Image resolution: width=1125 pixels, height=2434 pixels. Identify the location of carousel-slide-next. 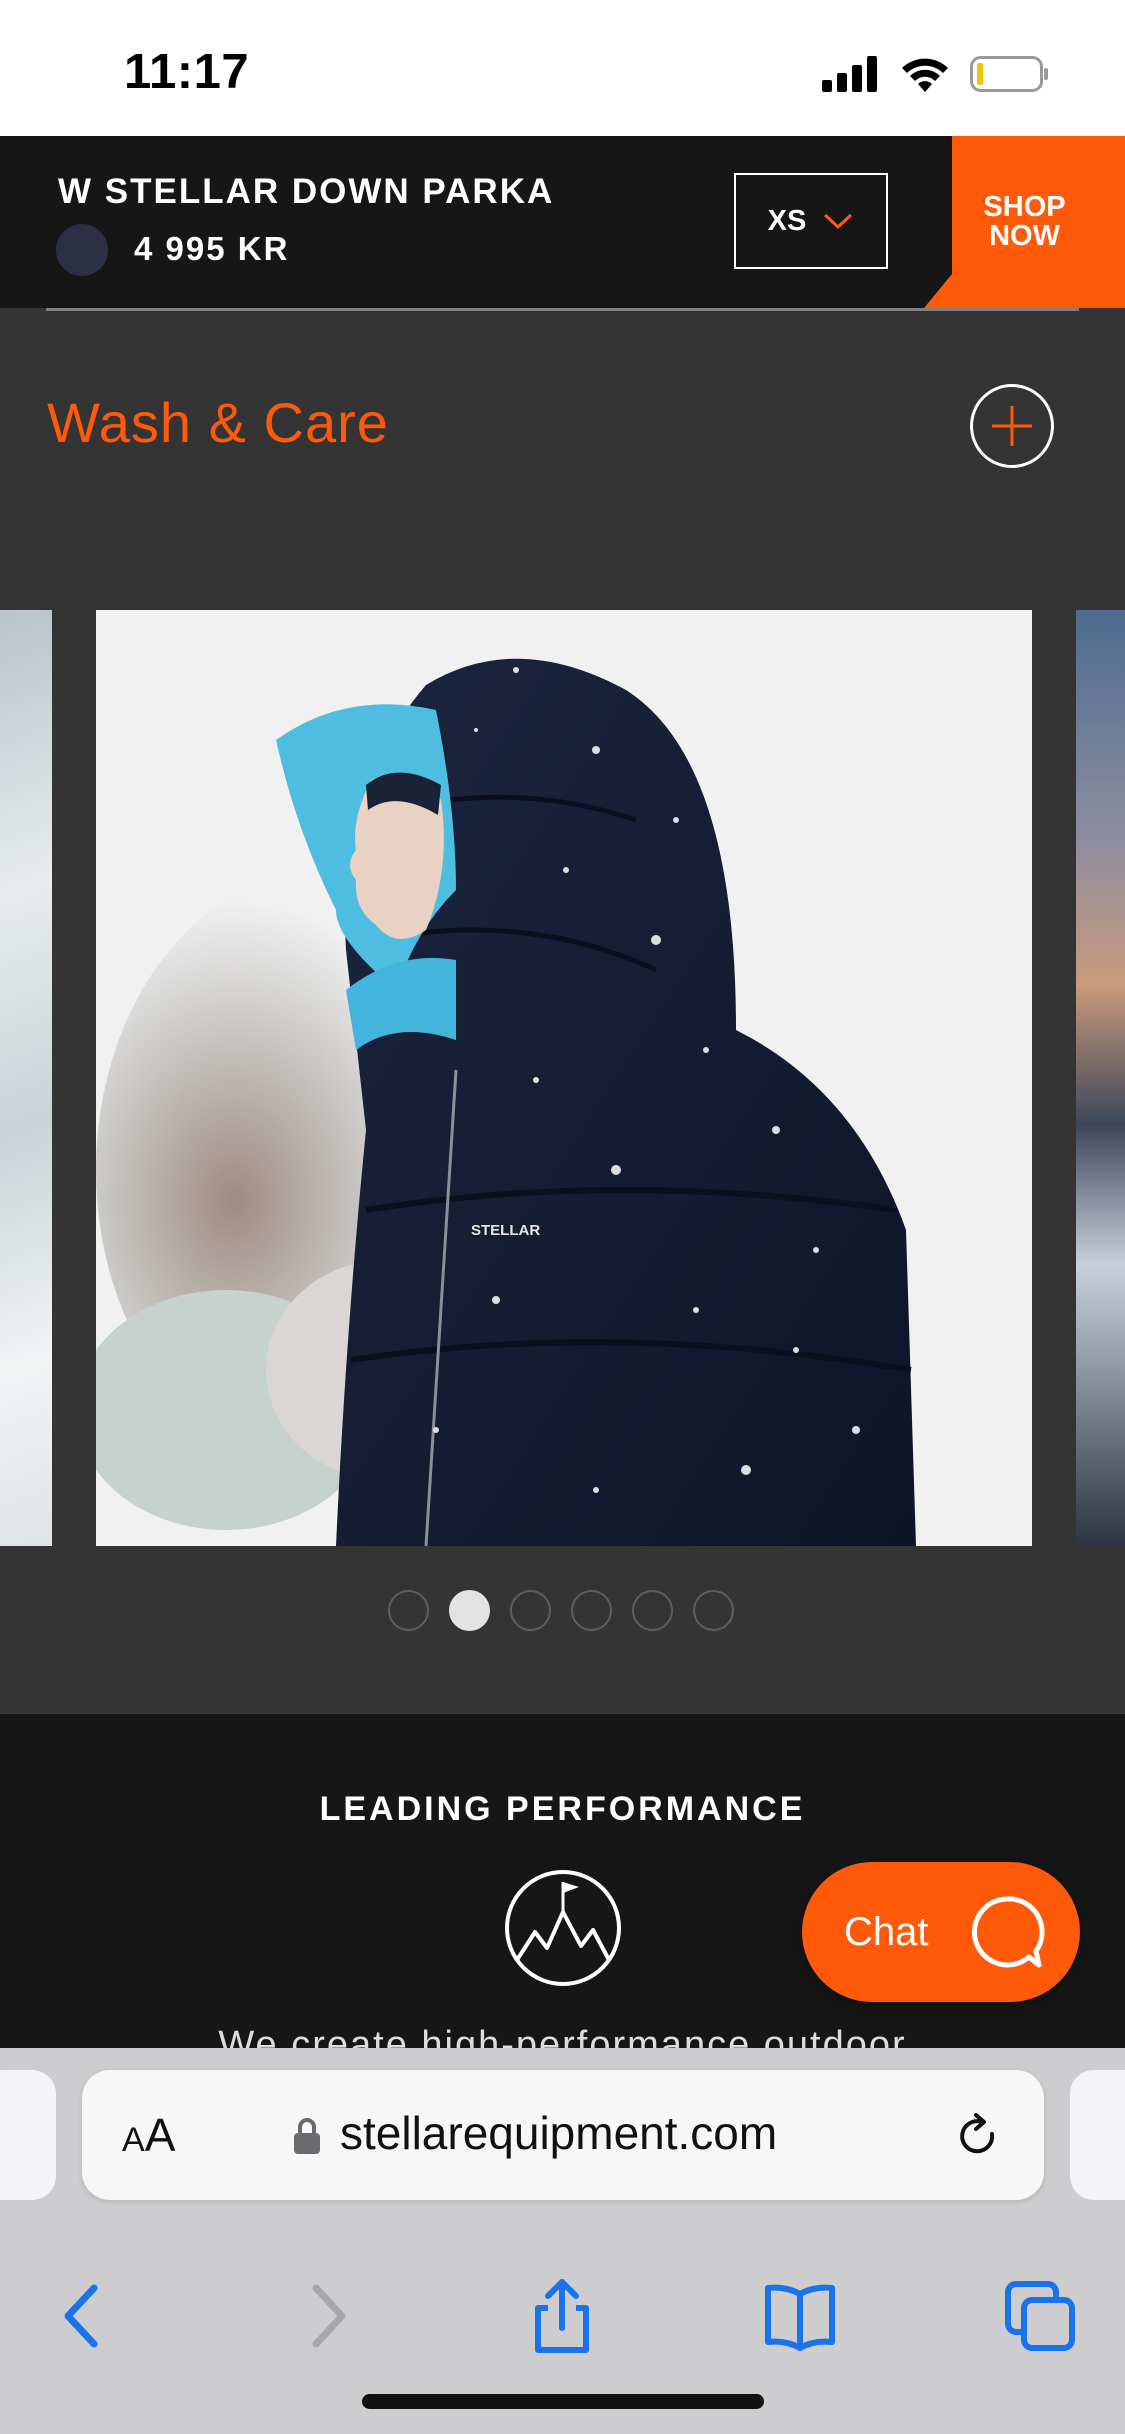
(1100, 1078).